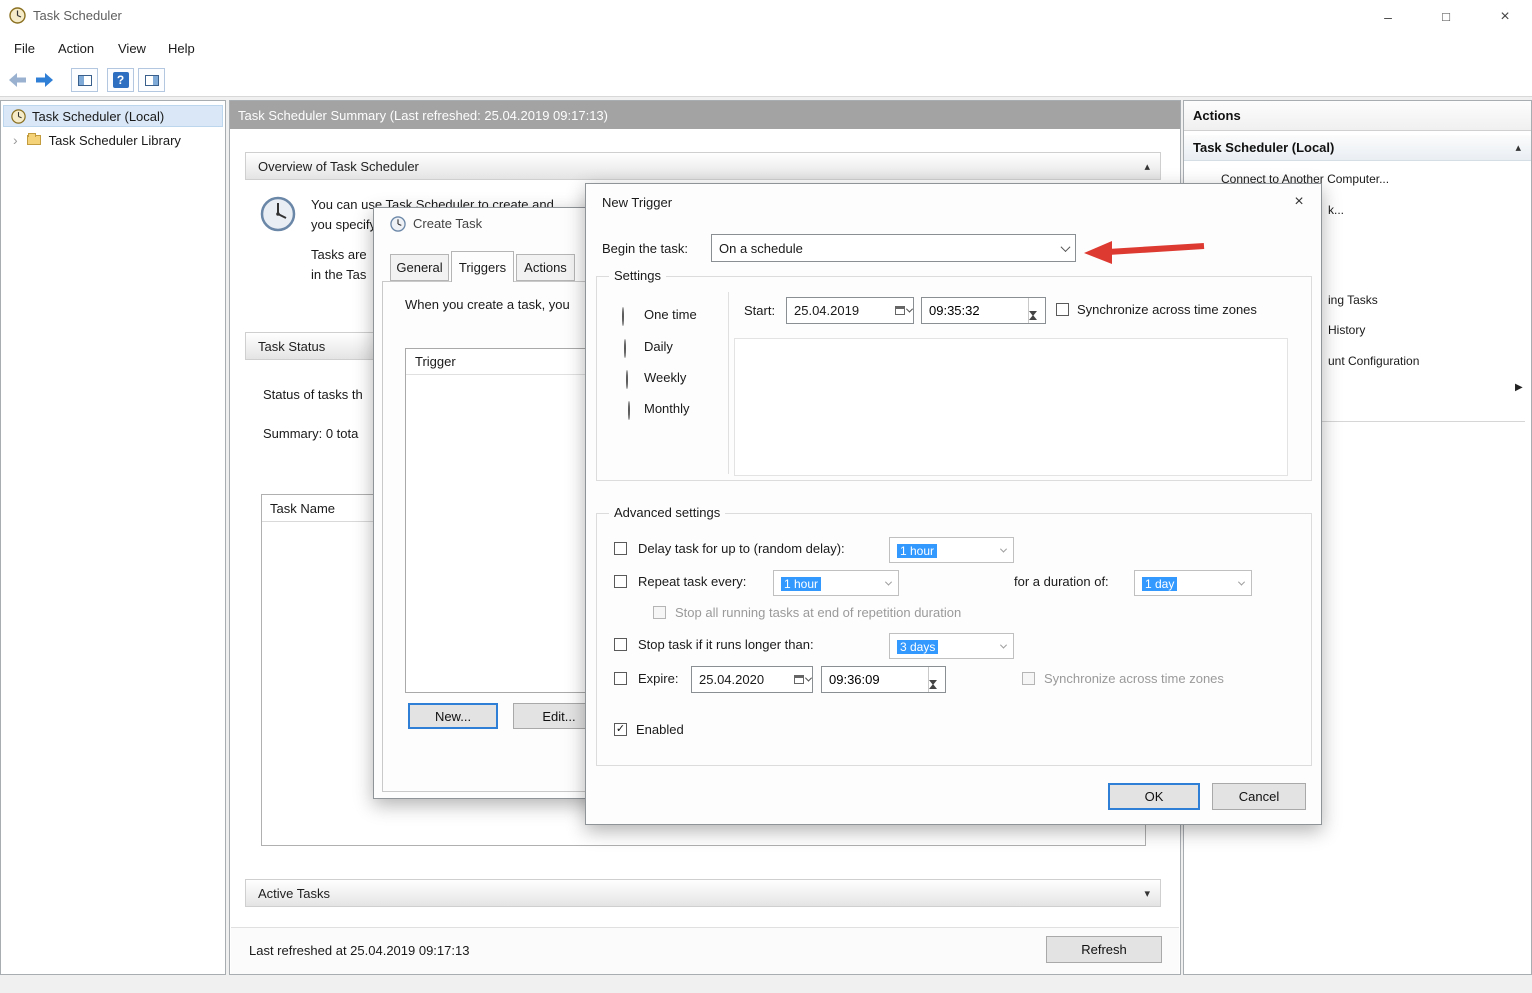 This screenshot has height=993, width=1532. What do you see at coordinates (302, 508) in the screenshot?
I see `task-name-column-header: Task Name` at bounding box center [302, 508].